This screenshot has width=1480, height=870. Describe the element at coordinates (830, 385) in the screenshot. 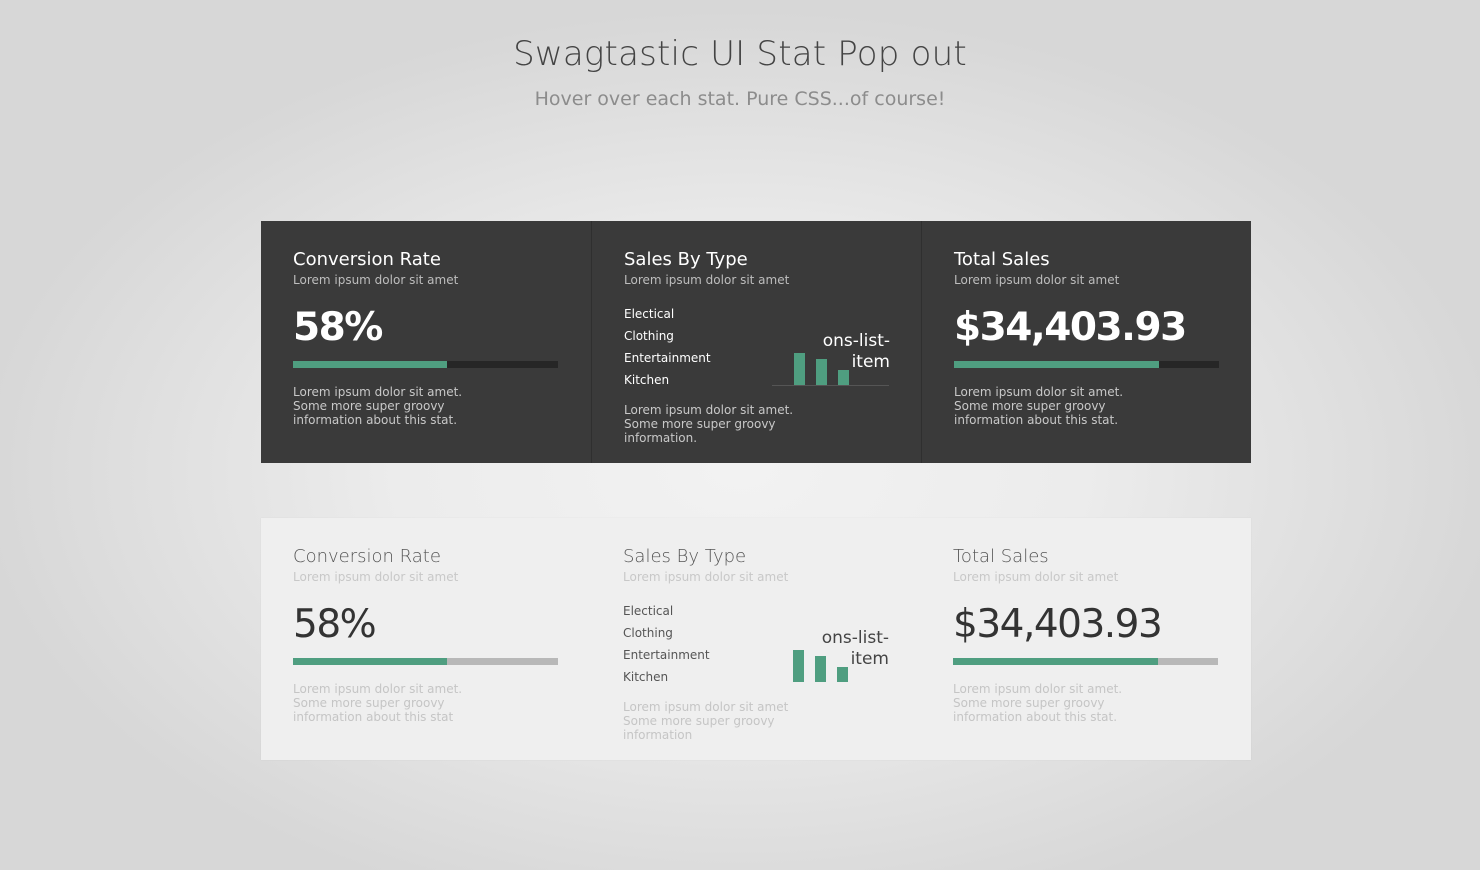

I see `chart-baseline` at that location.